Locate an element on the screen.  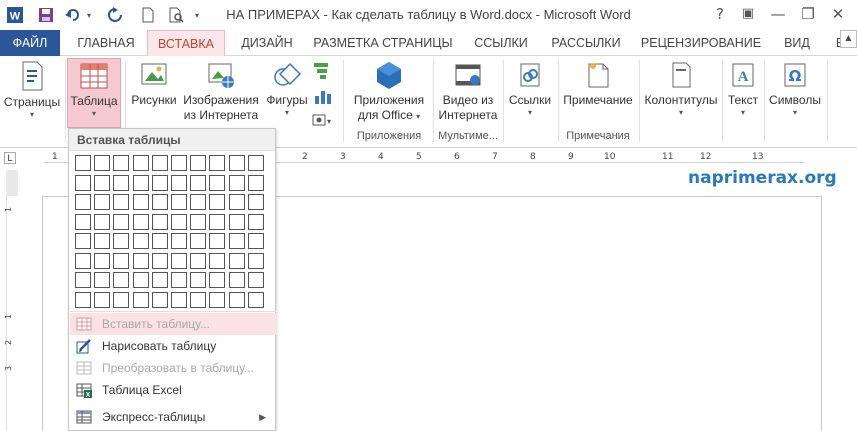
chart-icon is located at coordinates (322, 96).